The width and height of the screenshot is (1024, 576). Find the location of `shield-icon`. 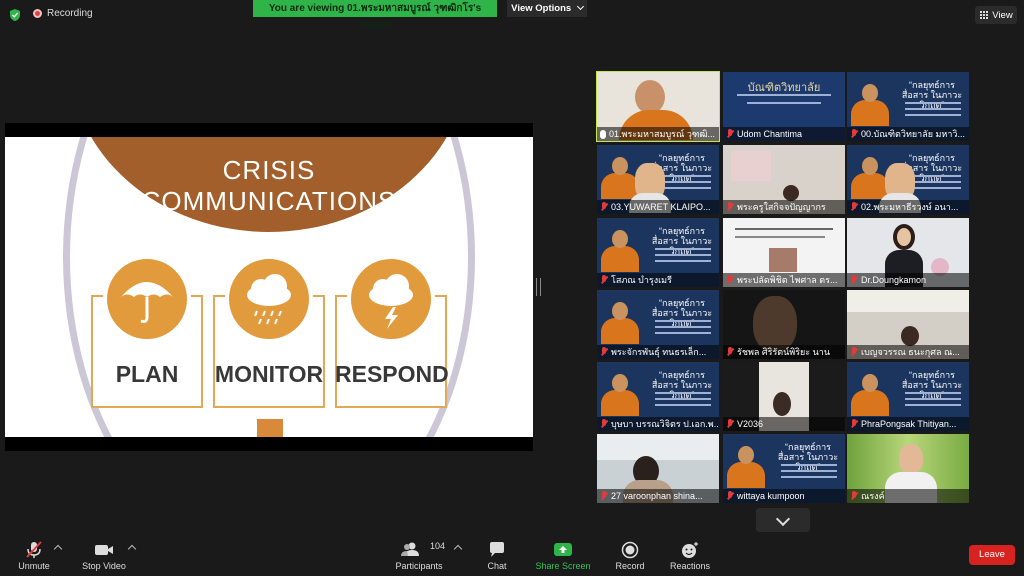

shield-icon is located at coordinates (15, 15).